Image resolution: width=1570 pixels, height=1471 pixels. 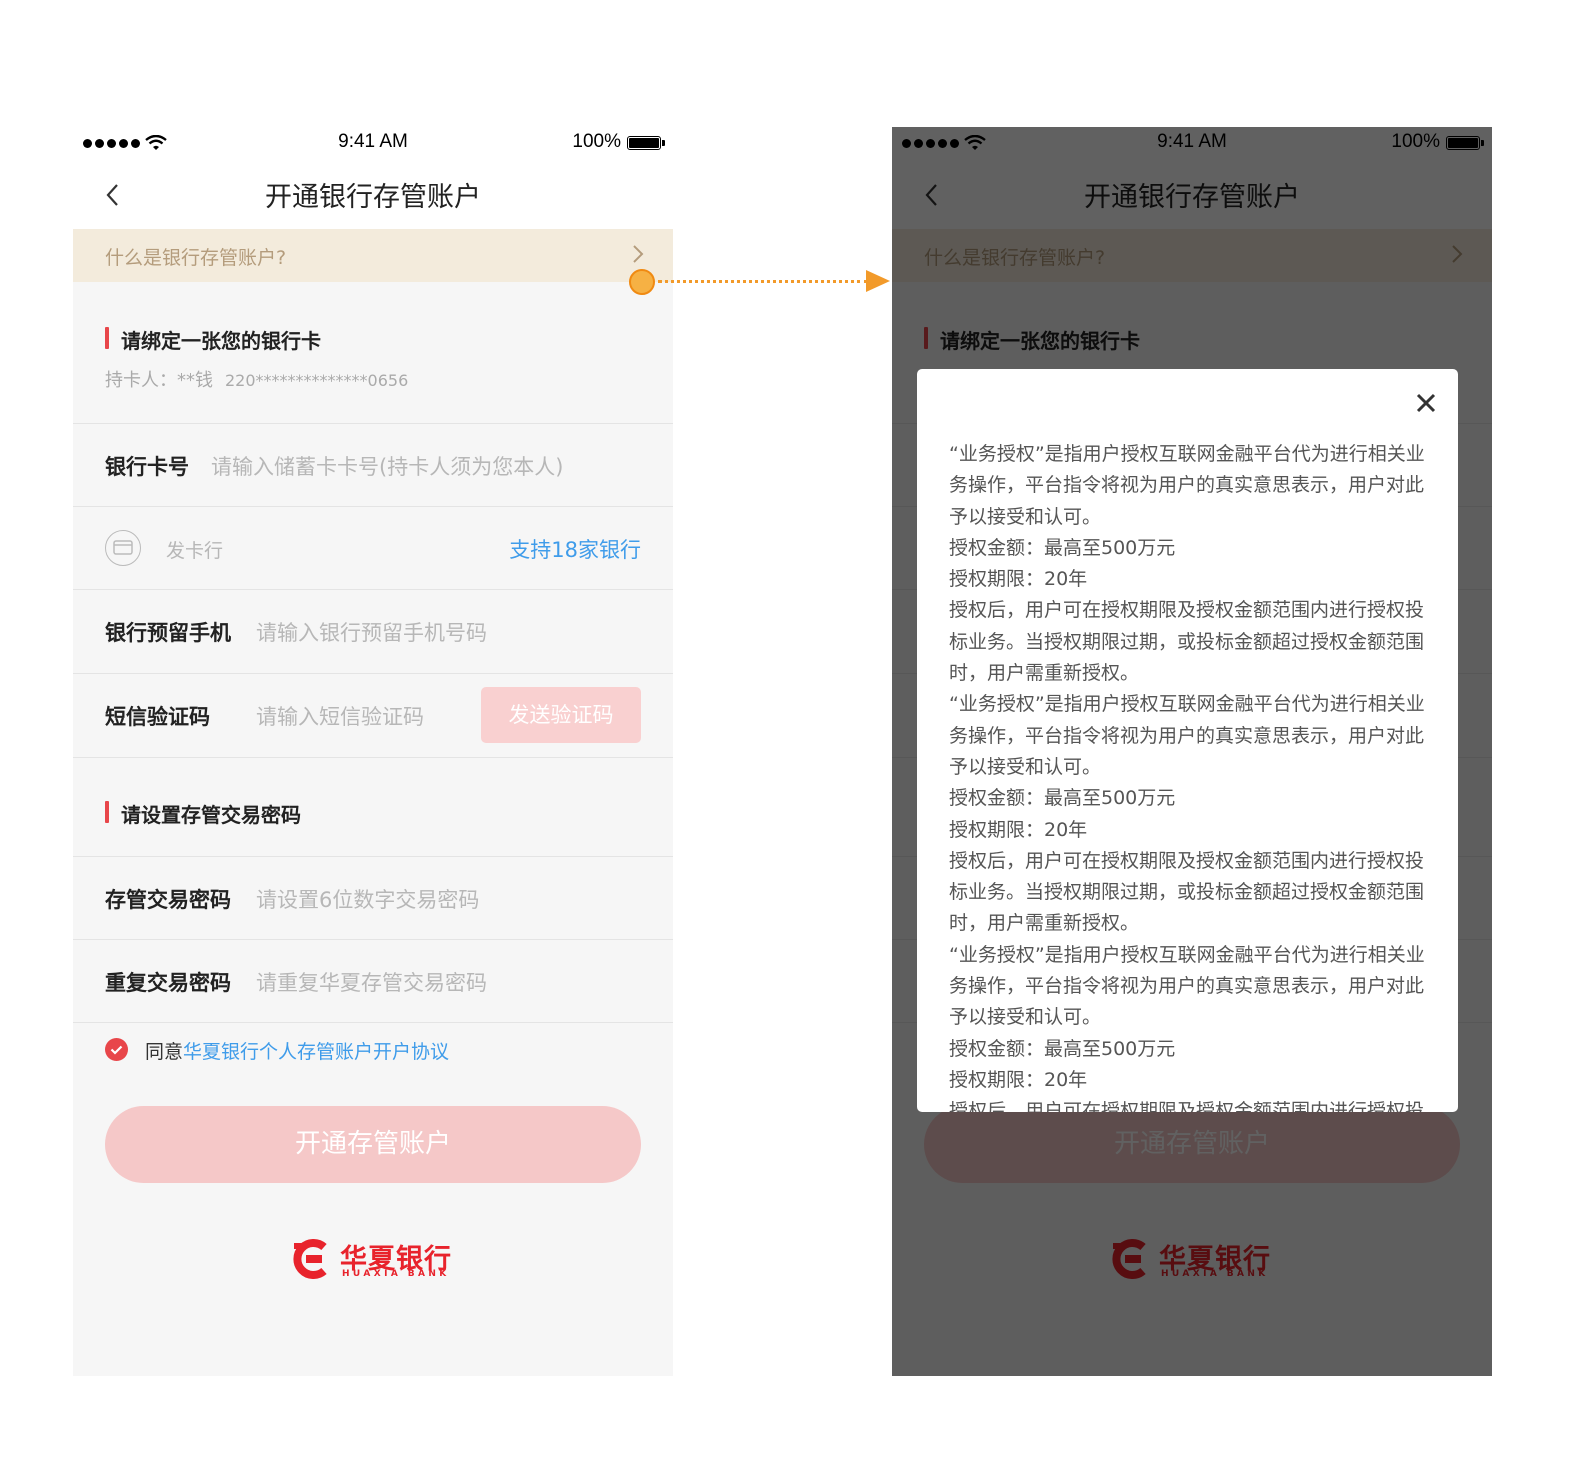 What do you see at coordinates (195, 380) in the screenshot?
I see `holder-name: **钱` at bounding box center [195, 380].